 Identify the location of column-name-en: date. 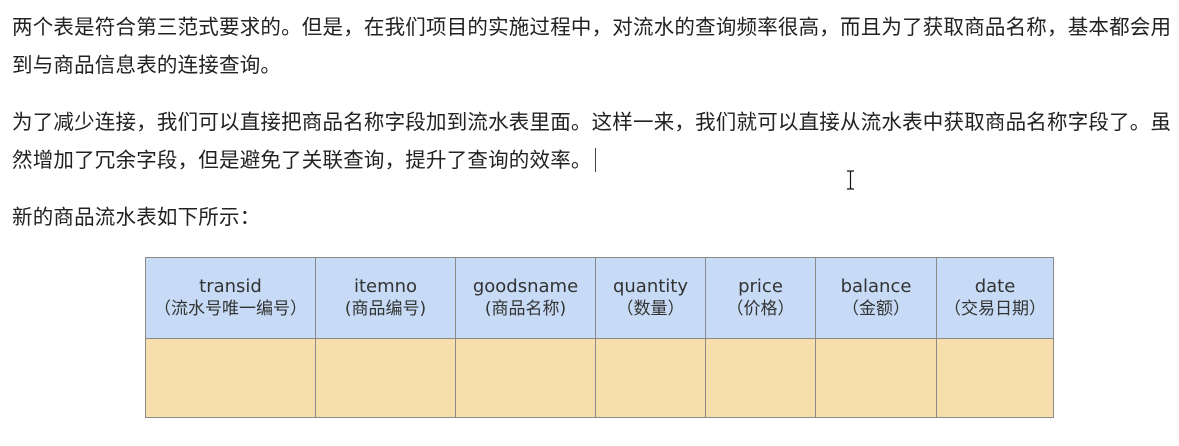
(995, 286).